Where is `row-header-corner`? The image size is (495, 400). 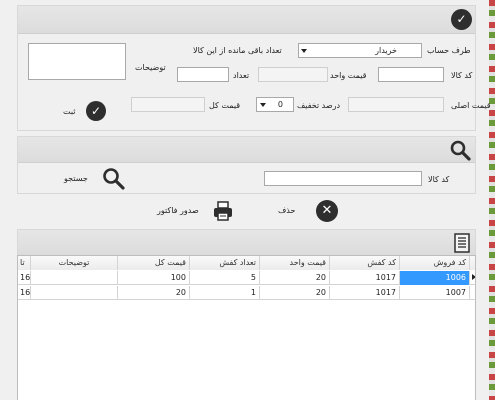 row-header-corner is located at coordinates (472, 263).